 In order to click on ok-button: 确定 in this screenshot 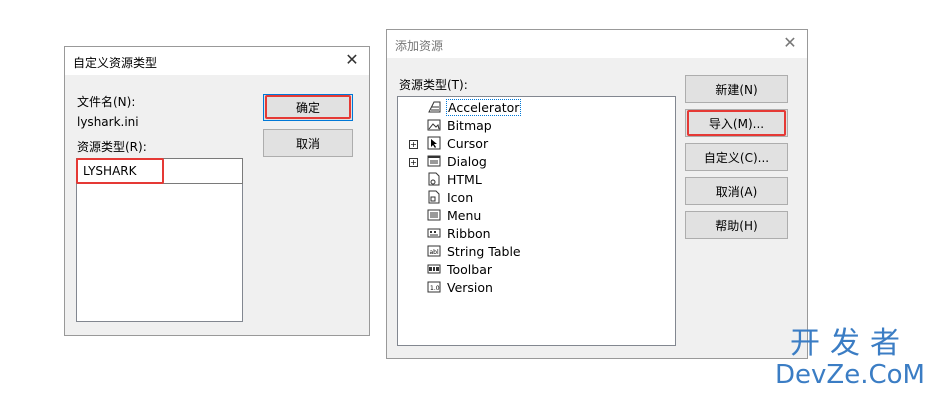, I will do `click(308, 107)`.